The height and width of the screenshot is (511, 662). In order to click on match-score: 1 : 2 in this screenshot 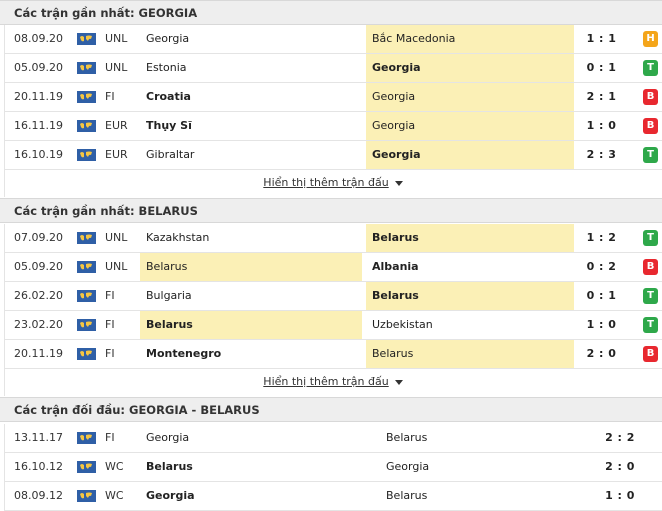, I will do `click(601, 237)`.